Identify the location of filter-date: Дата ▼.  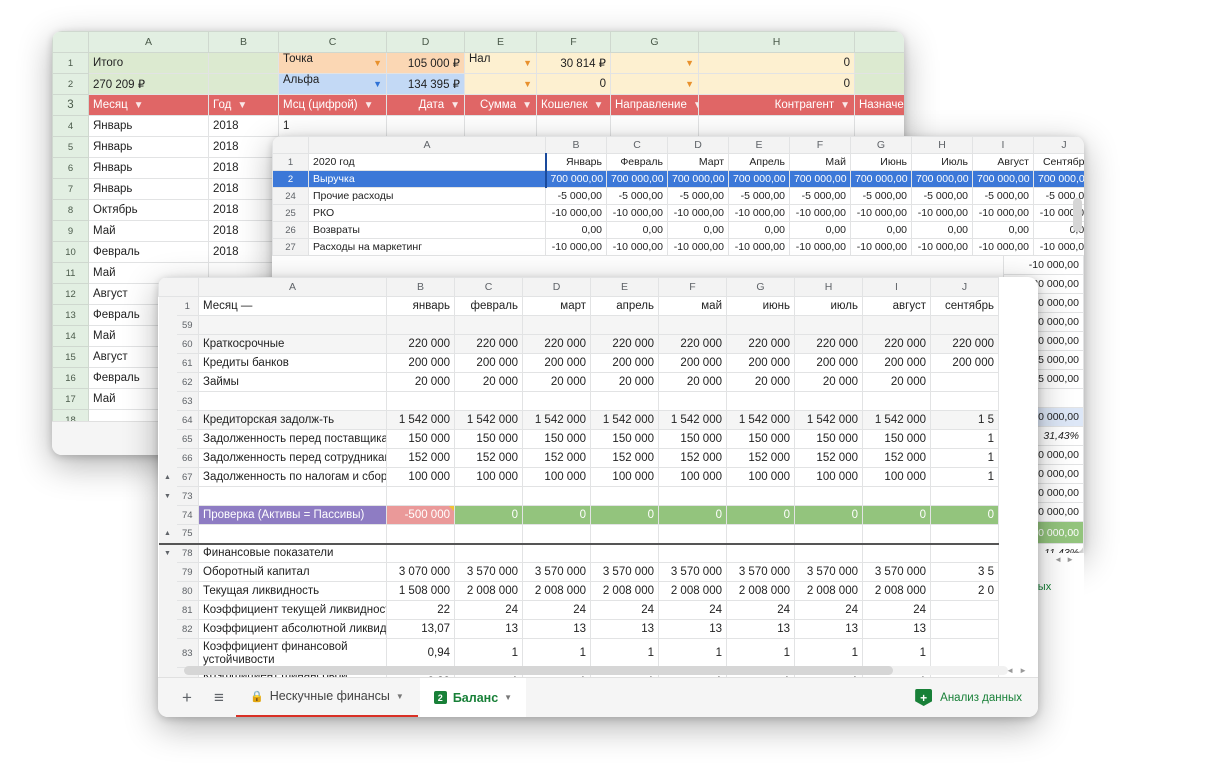
(425, 105).